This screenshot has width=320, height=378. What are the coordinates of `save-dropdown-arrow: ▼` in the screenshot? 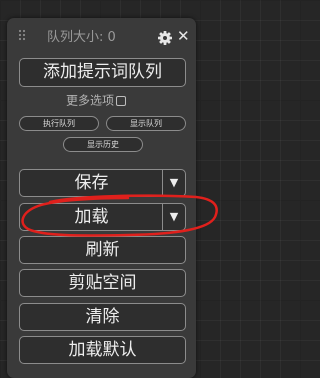 It's located at (173, 183).